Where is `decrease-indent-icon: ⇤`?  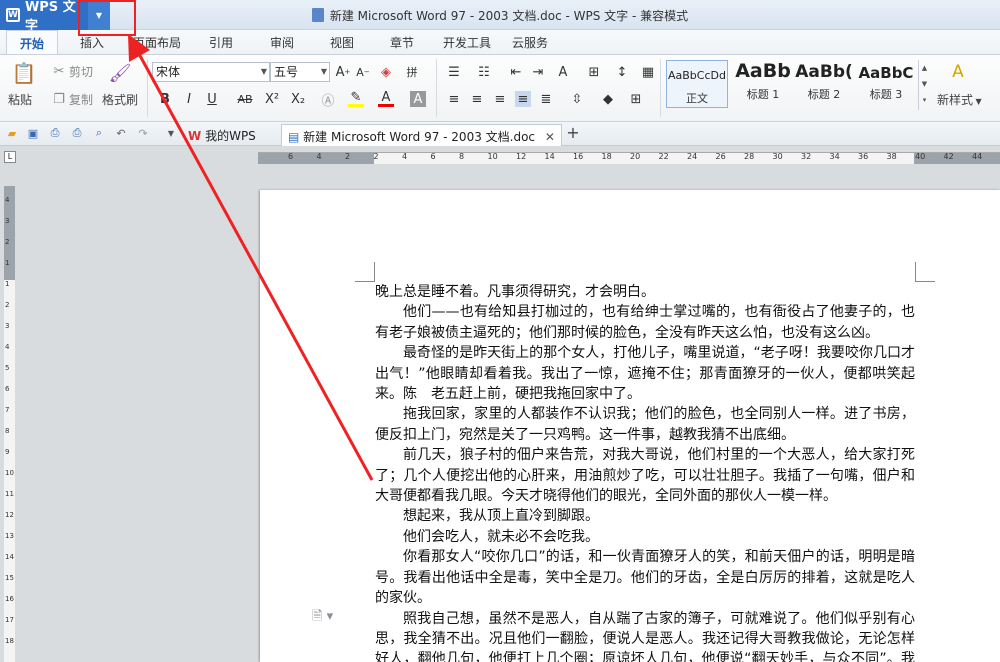
decrease-indent-icon: ⇤ is located at coordinates (516, 72).